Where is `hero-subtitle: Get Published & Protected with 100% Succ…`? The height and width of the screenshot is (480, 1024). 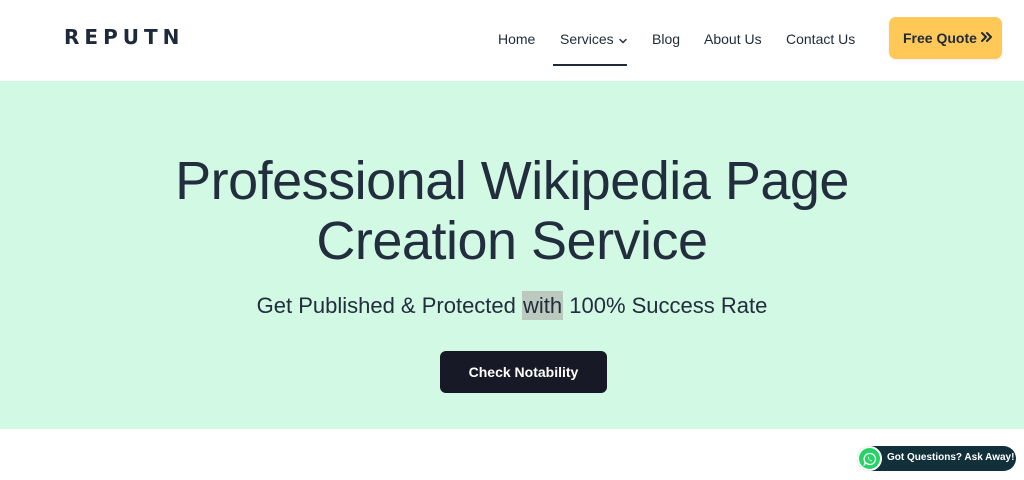
hero-subtitle: Get Published & Protected with 100% Succ… is located at coordinates (512, 305).